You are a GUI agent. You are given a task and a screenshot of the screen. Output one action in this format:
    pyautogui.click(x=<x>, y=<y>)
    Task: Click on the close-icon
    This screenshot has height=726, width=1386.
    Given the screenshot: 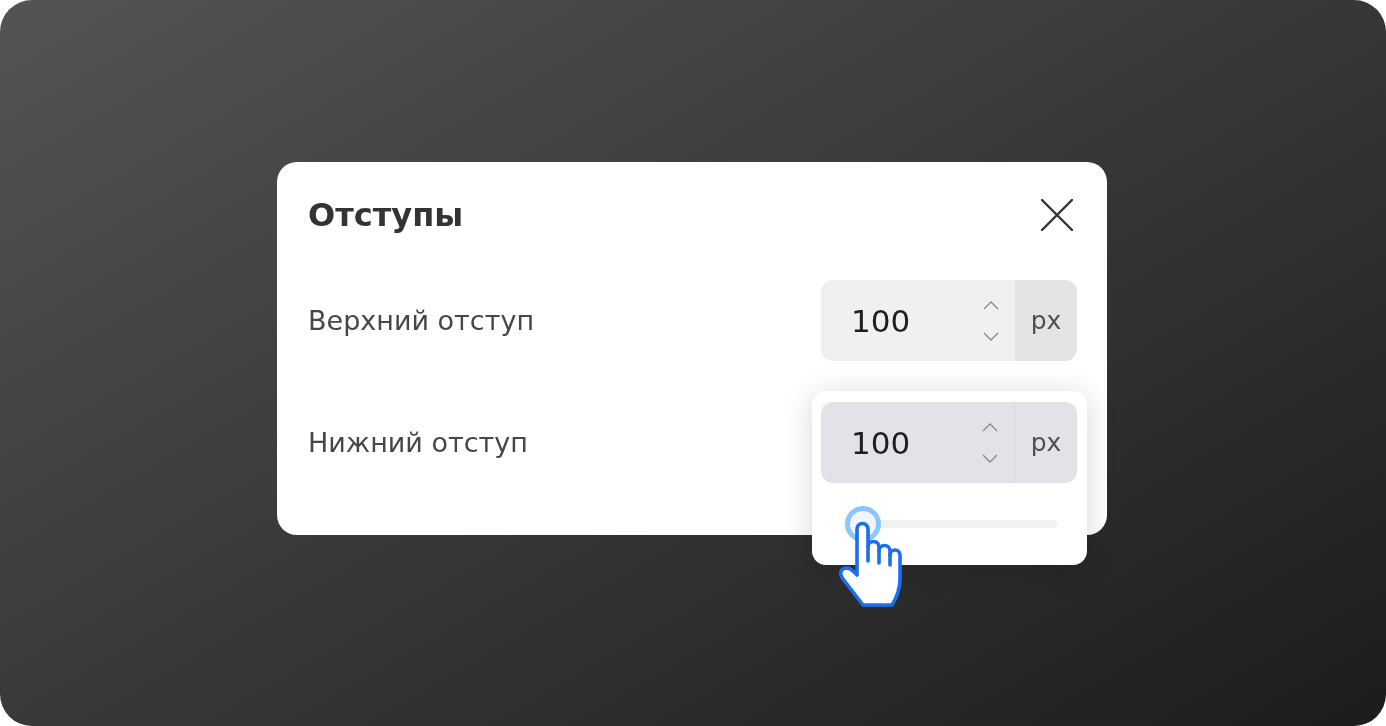 What is the action you would take?
    pyautogui.click(x=1057, y=215)
    